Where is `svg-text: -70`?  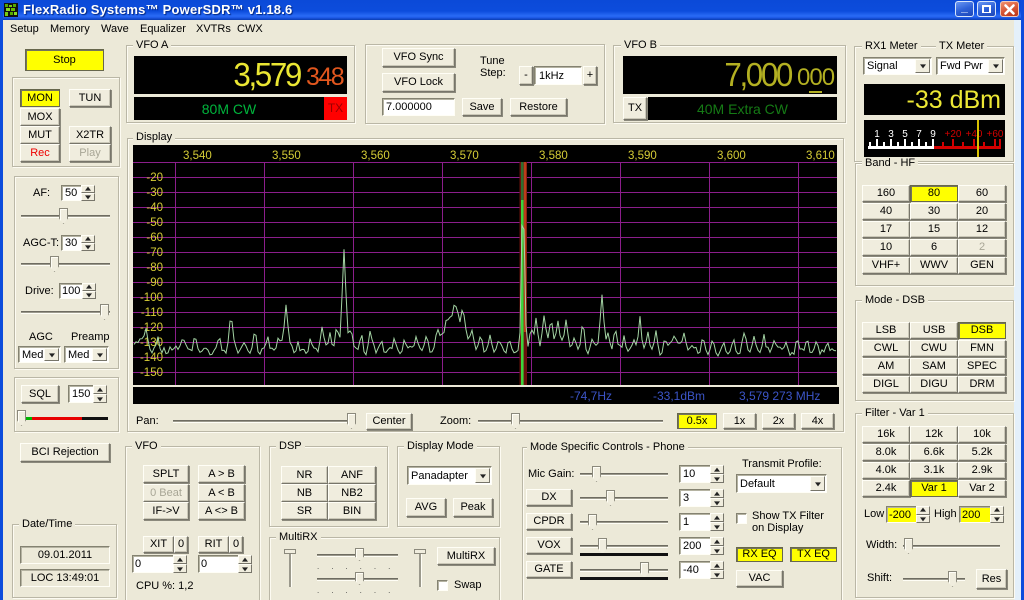
svg-text: -70 is located at coordinates (154, 253).